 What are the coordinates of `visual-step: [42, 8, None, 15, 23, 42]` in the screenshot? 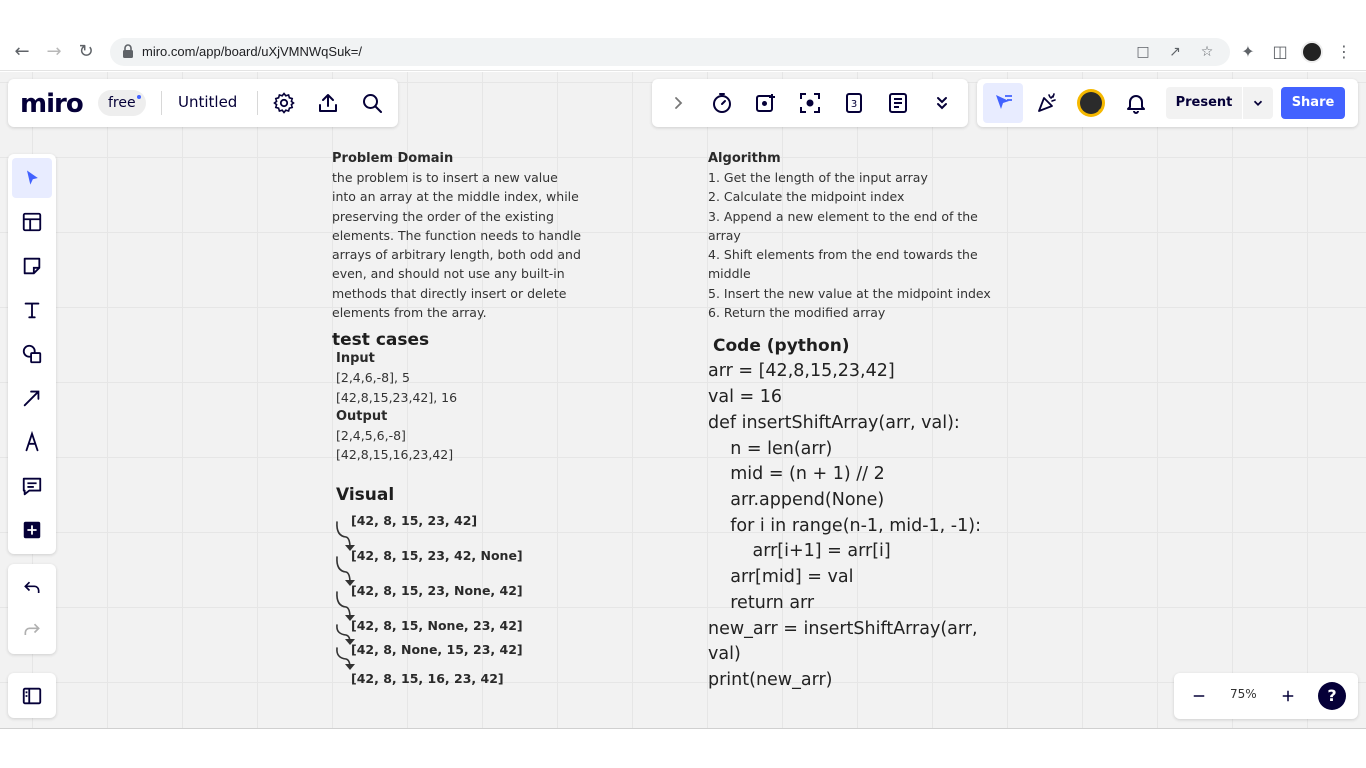 It's located at (437, 649).